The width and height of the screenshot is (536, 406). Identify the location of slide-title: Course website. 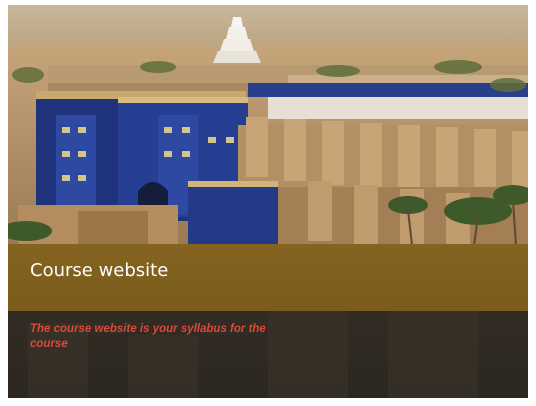
(99, 270).